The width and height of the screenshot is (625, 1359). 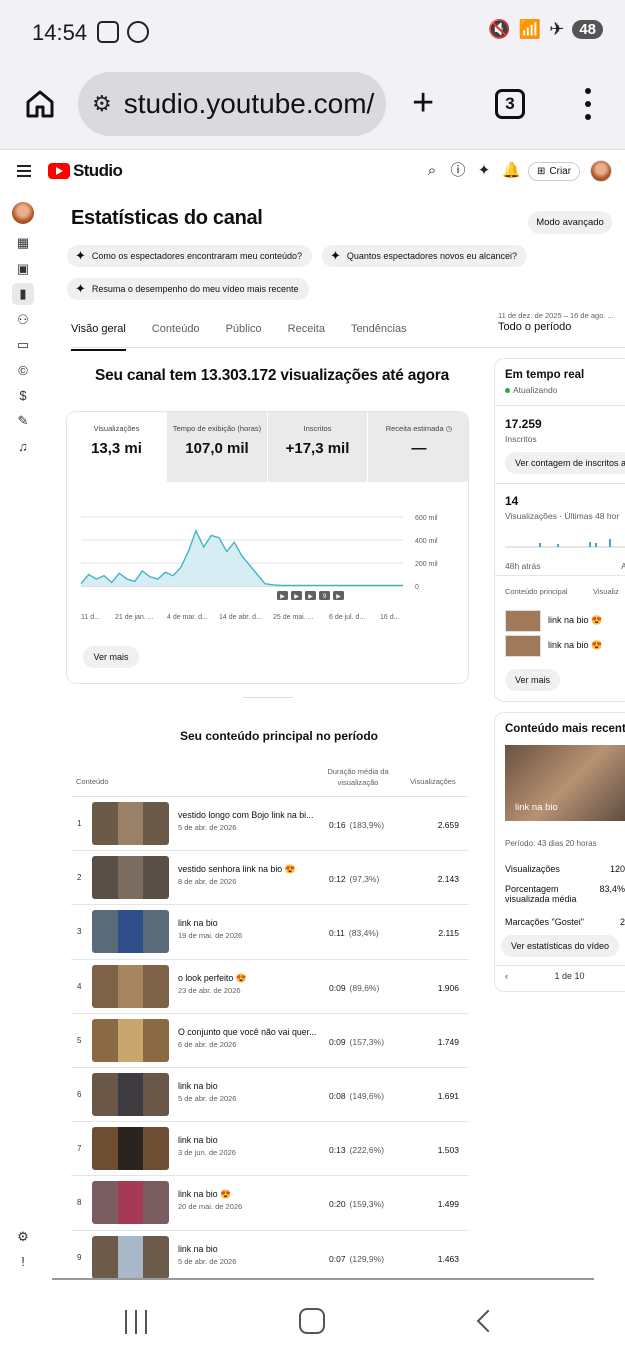 I want to click on status-right: 🔇 📶 ✈ 48, so click(x=545, y=29).